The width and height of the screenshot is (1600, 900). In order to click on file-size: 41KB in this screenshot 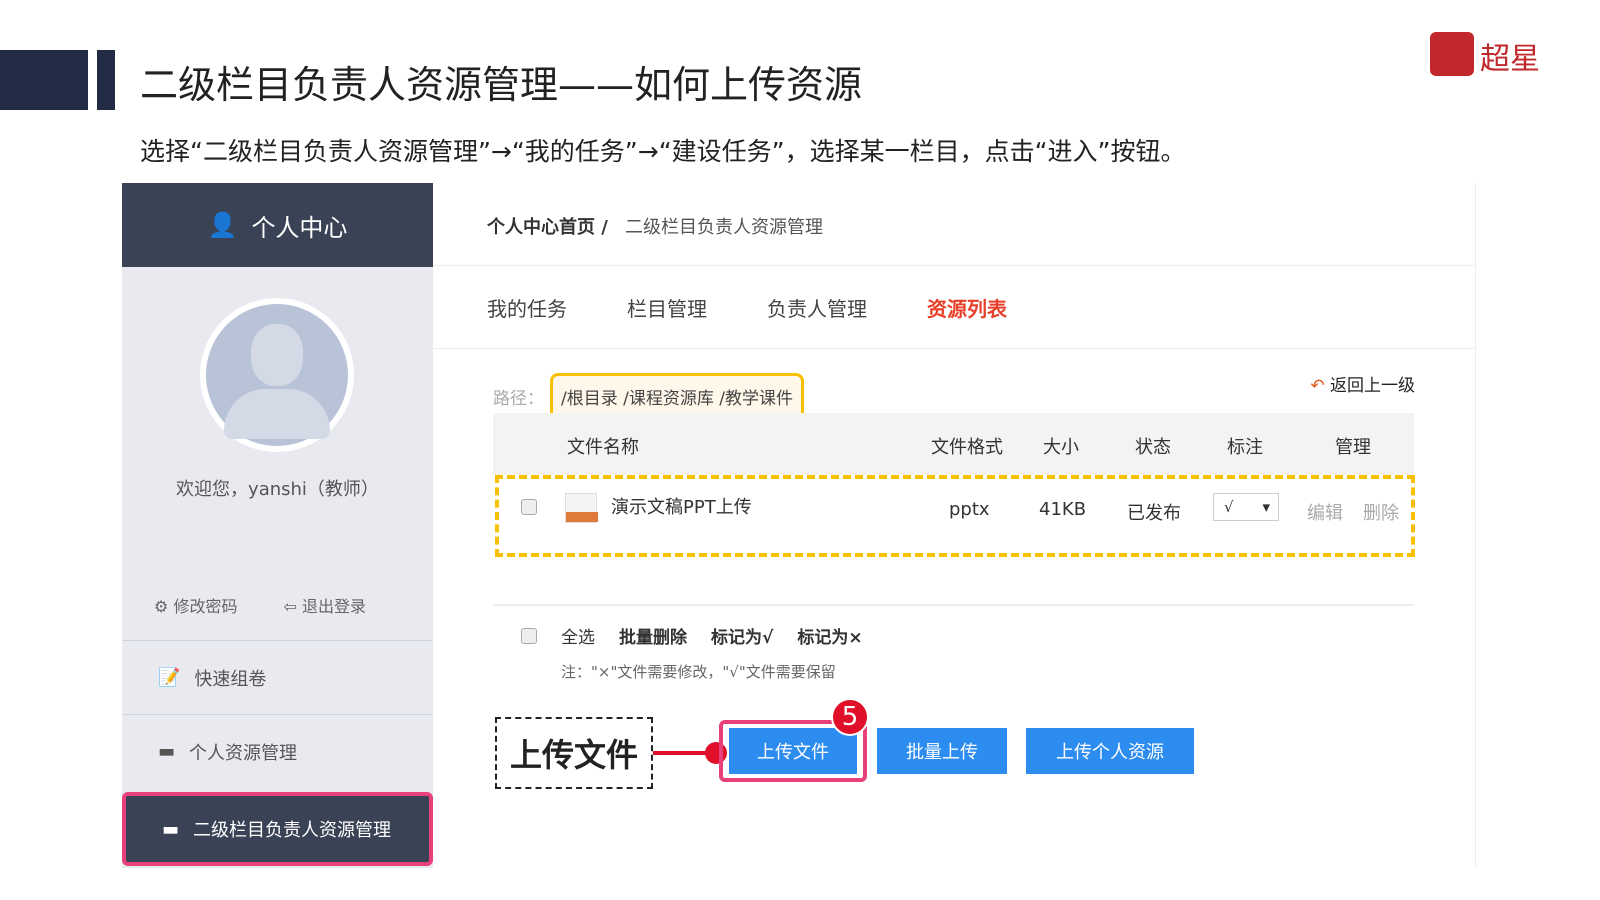, I will do `click(1063, 509)`.